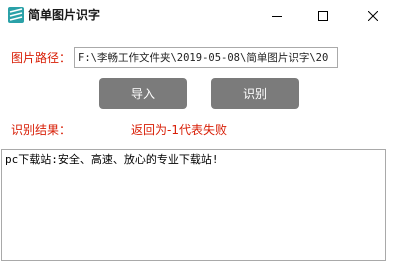  What do you see at coordinates (206, 57) in the screenshot?
I see `path-input` at bounding box center [206, 57].